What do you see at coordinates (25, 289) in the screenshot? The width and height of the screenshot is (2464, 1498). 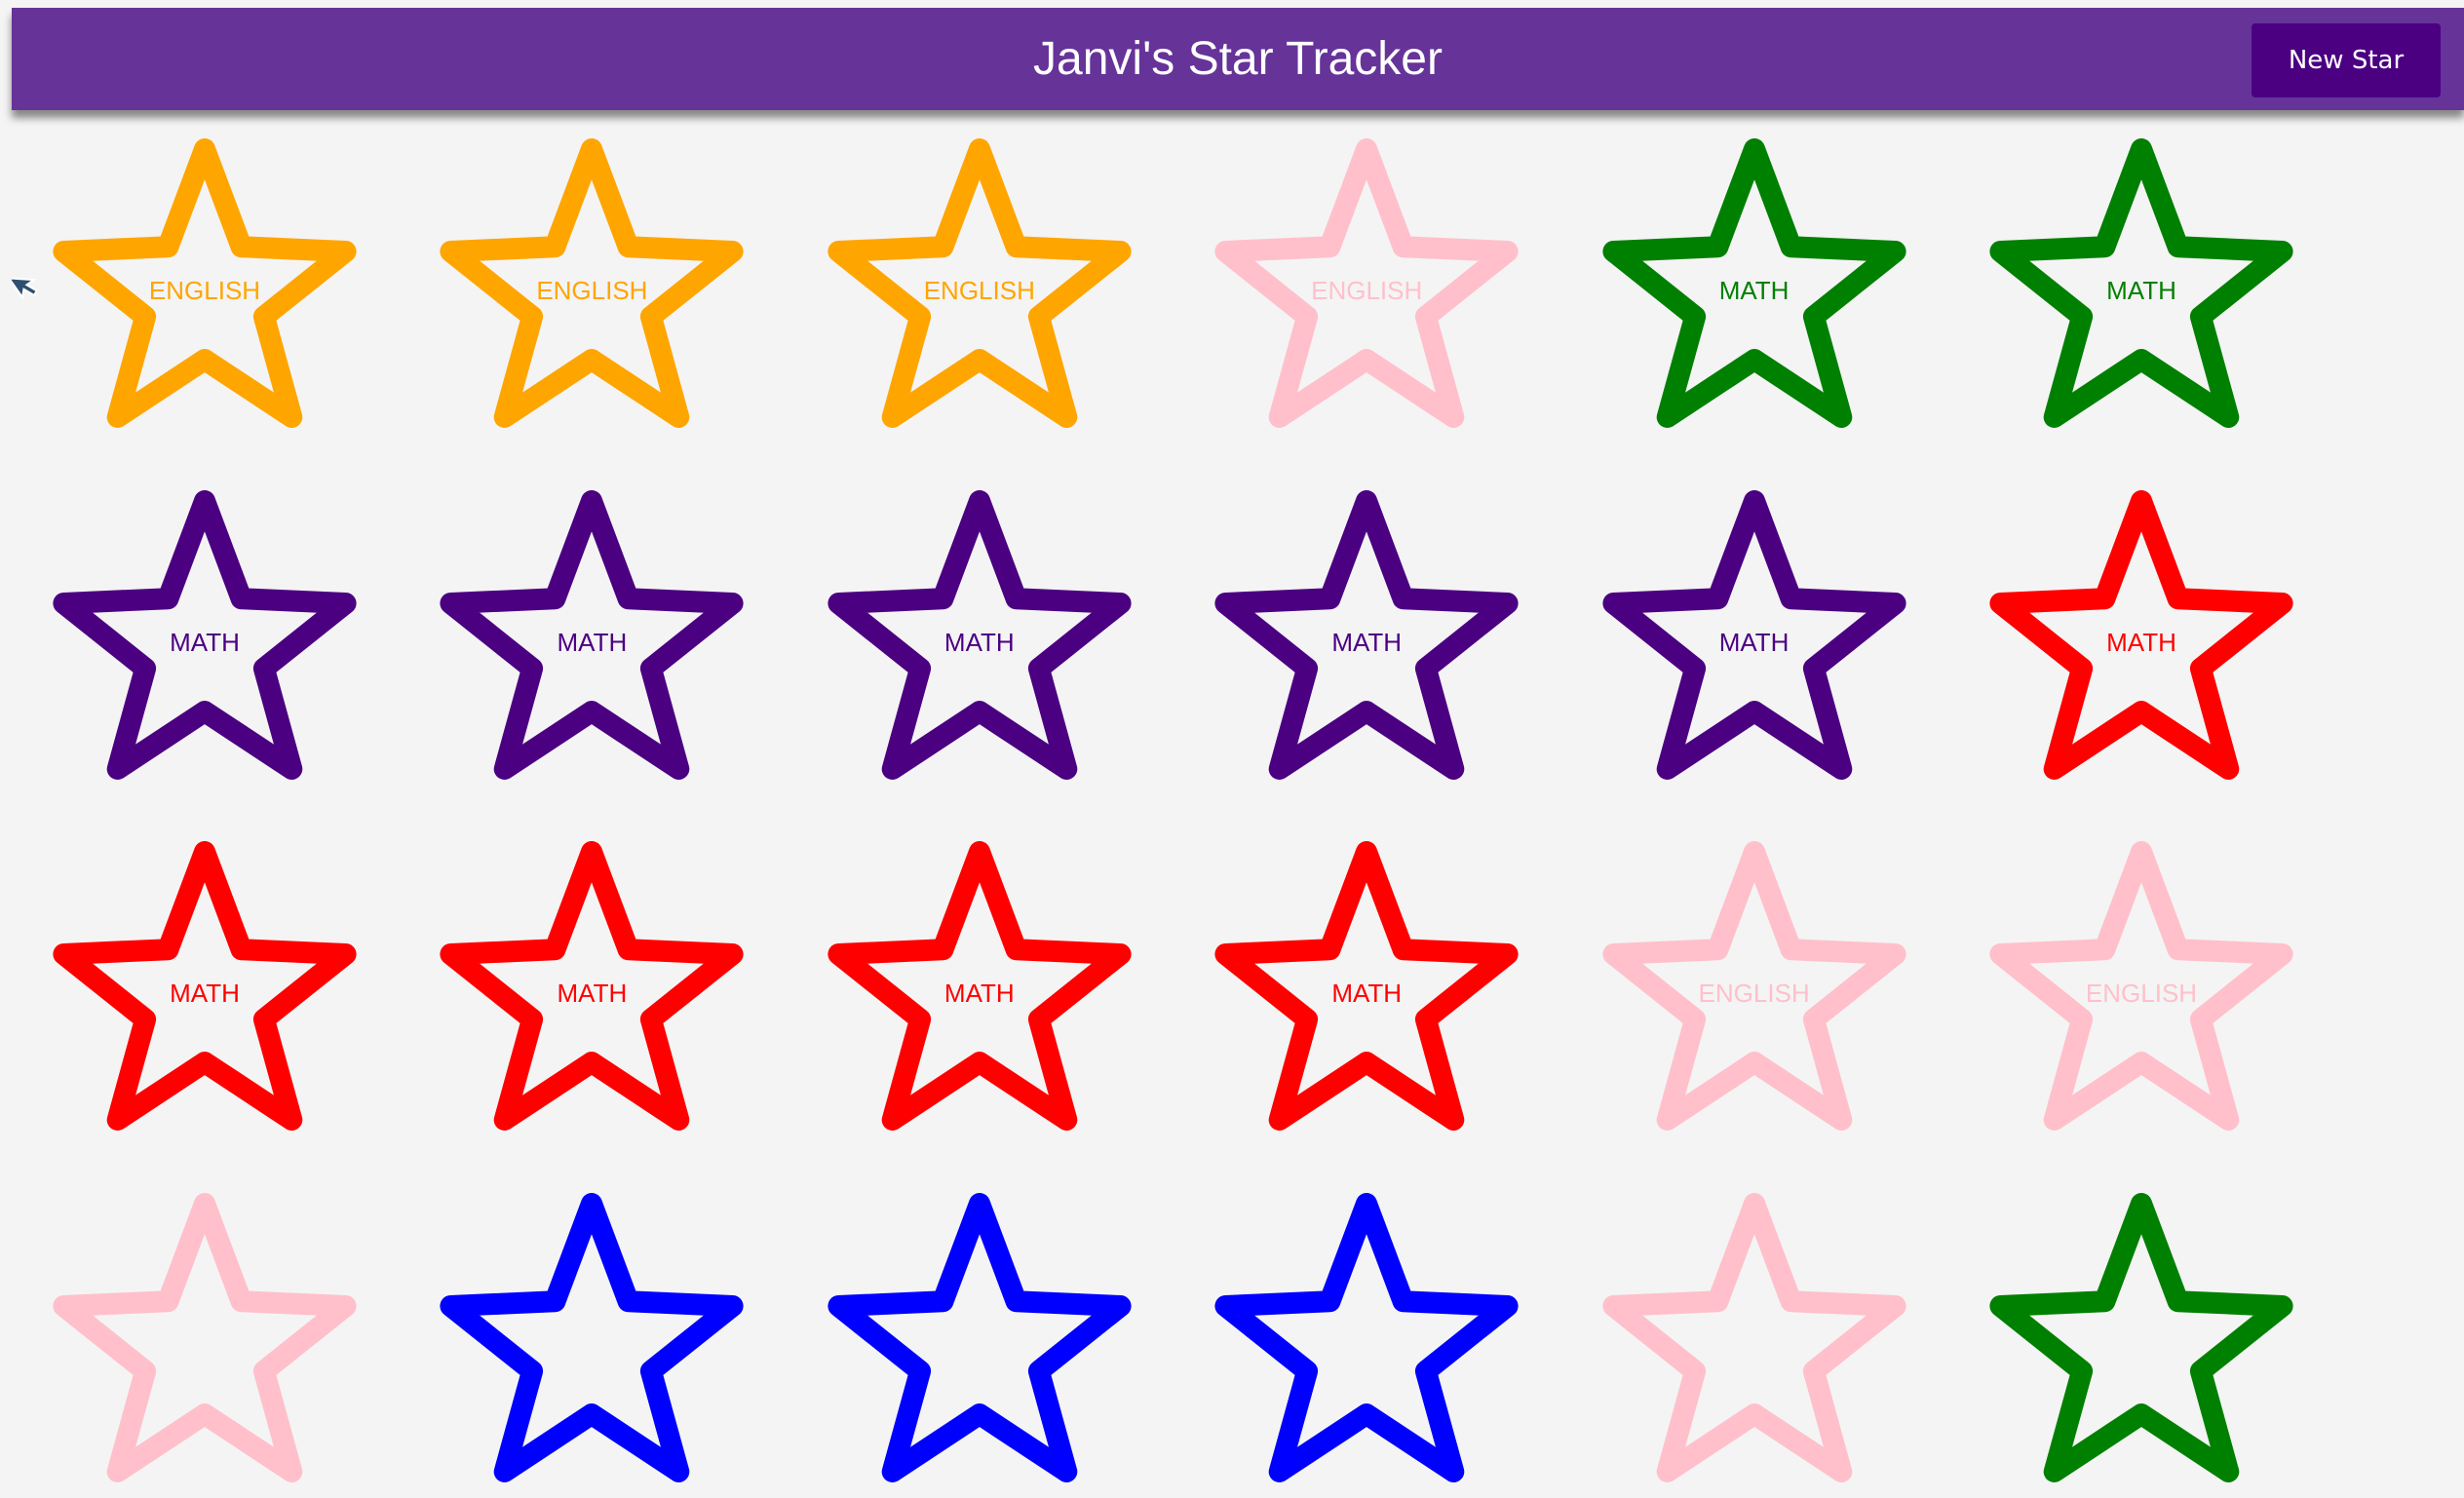 I see `pointer-cursor-icon` at bounding box center [25, 289].